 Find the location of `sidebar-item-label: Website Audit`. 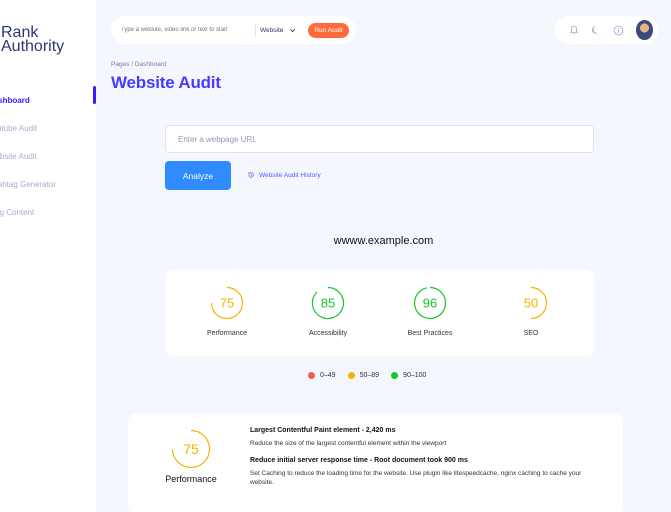

sidebar-item-label: Website Audit is located at coordinates (18, 156).